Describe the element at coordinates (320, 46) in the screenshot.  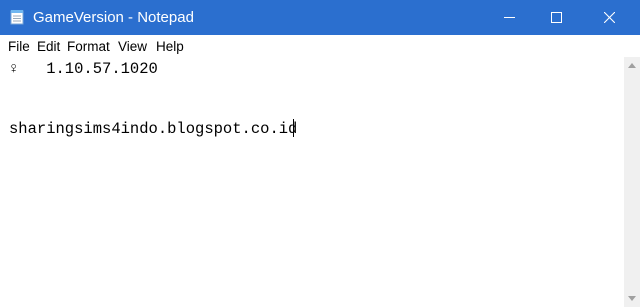
I see `menu-bar: File Edit Format View Help` at that location.